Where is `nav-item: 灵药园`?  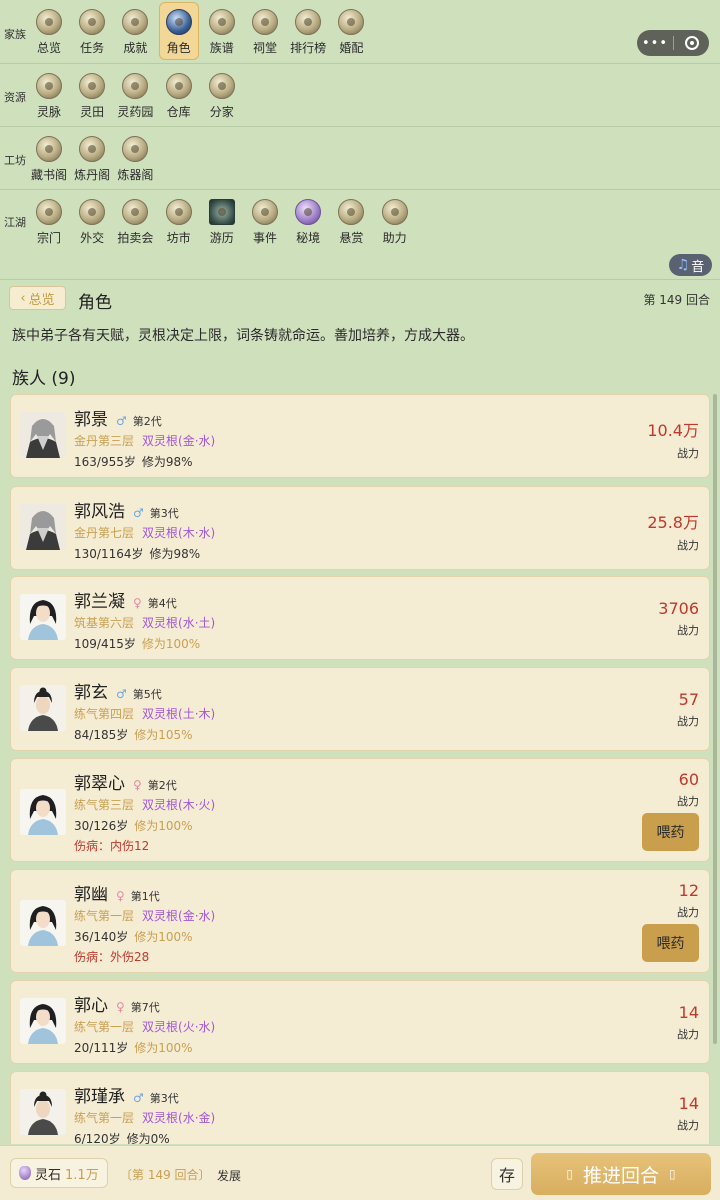 nav-item: 灵药园 is located at coordinates (135, 96).